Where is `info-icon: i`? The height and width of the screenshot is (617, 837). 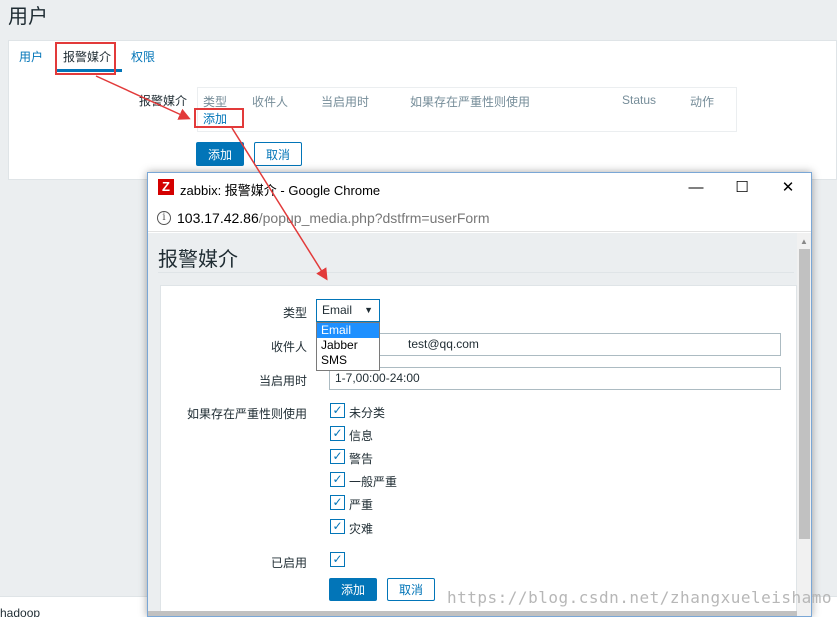
info-icon: i is located at coordinates (164, 218).